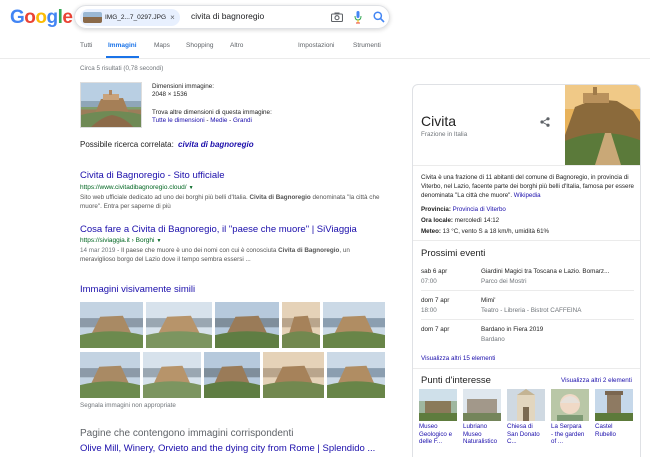  I want to click on tab-tools: Strumenti, so click(367, 45).